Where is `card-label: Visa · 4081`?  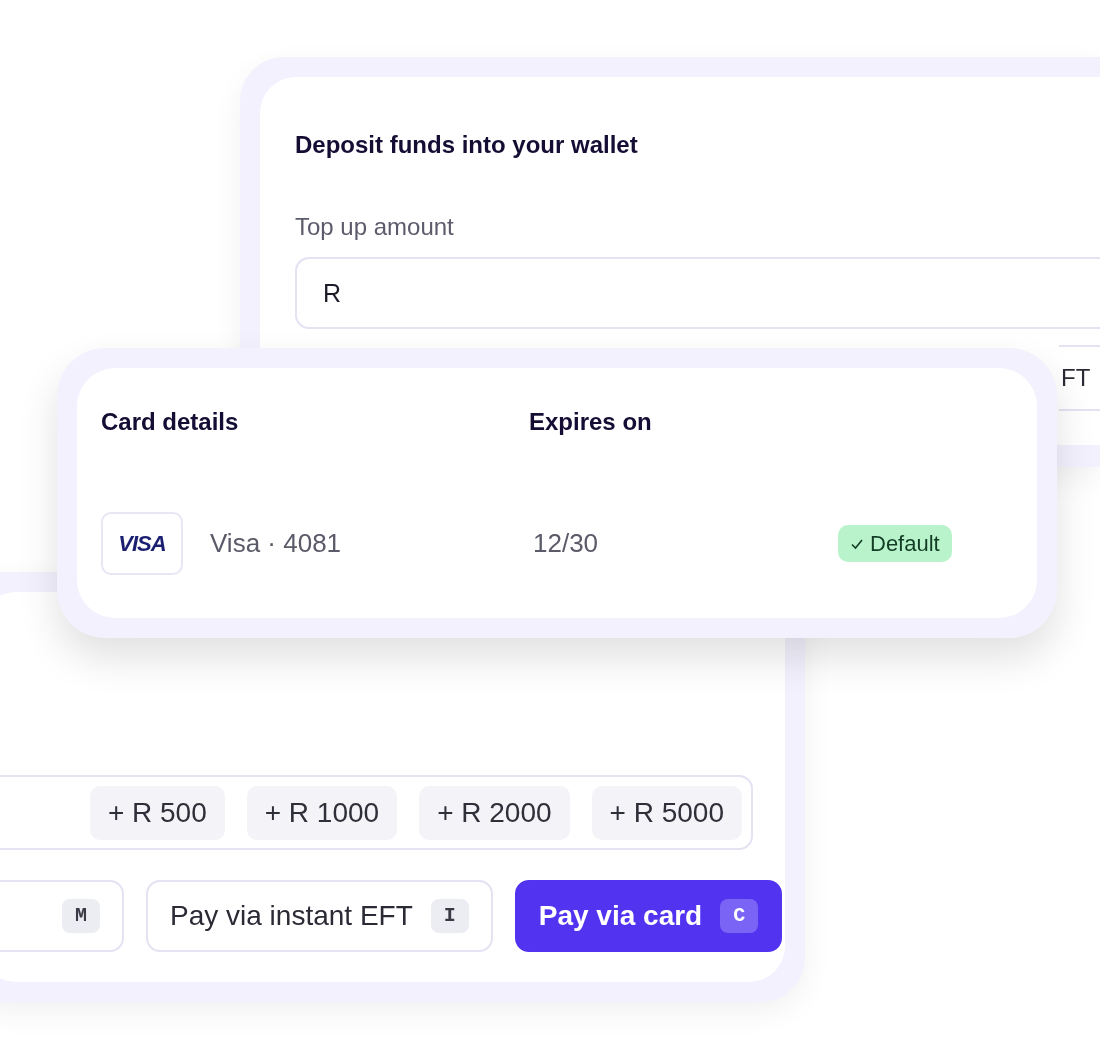 card-label: Visa · 4081 is located at coordinates (276, 543).